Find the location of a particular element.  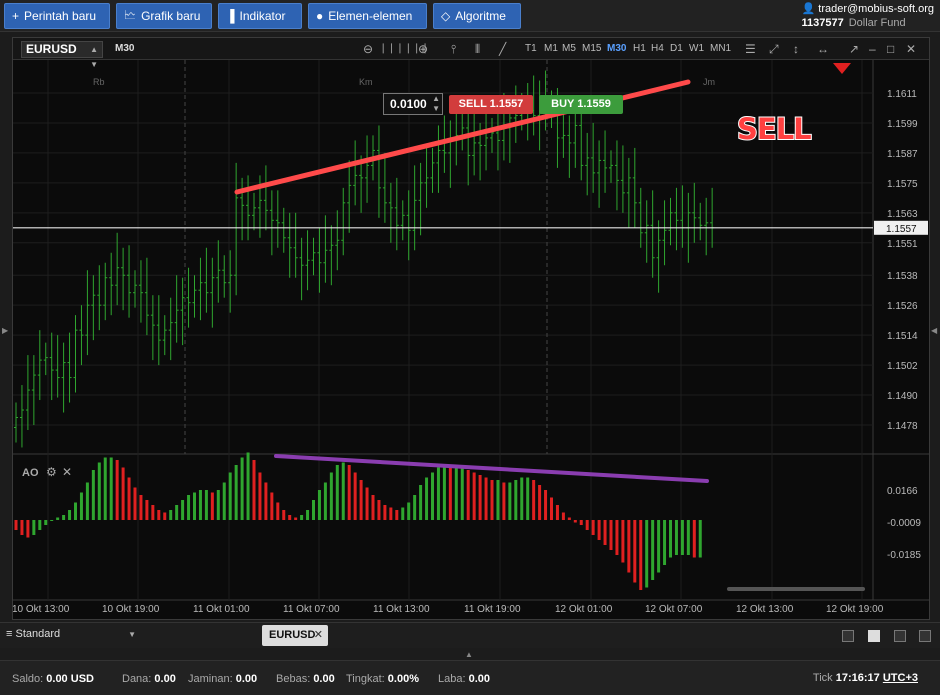

ao-tick-label: 0.0166 is located at coordinates (902, 491).